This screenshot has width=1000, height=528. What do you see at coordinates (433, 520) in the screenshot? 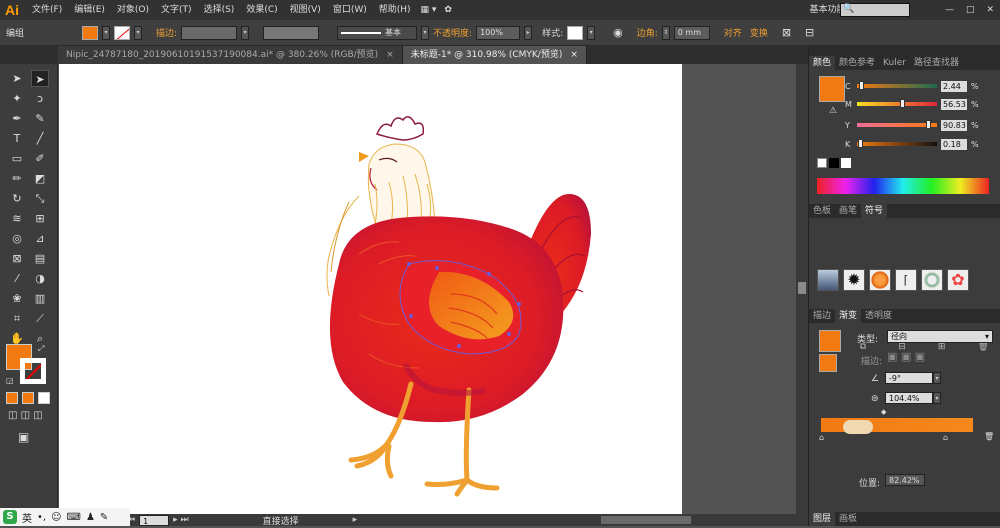
I see `bottom-bar: ⏮ 1 ▸ ⏭ 直接选择 ▸` at bounding box center [433, 520].